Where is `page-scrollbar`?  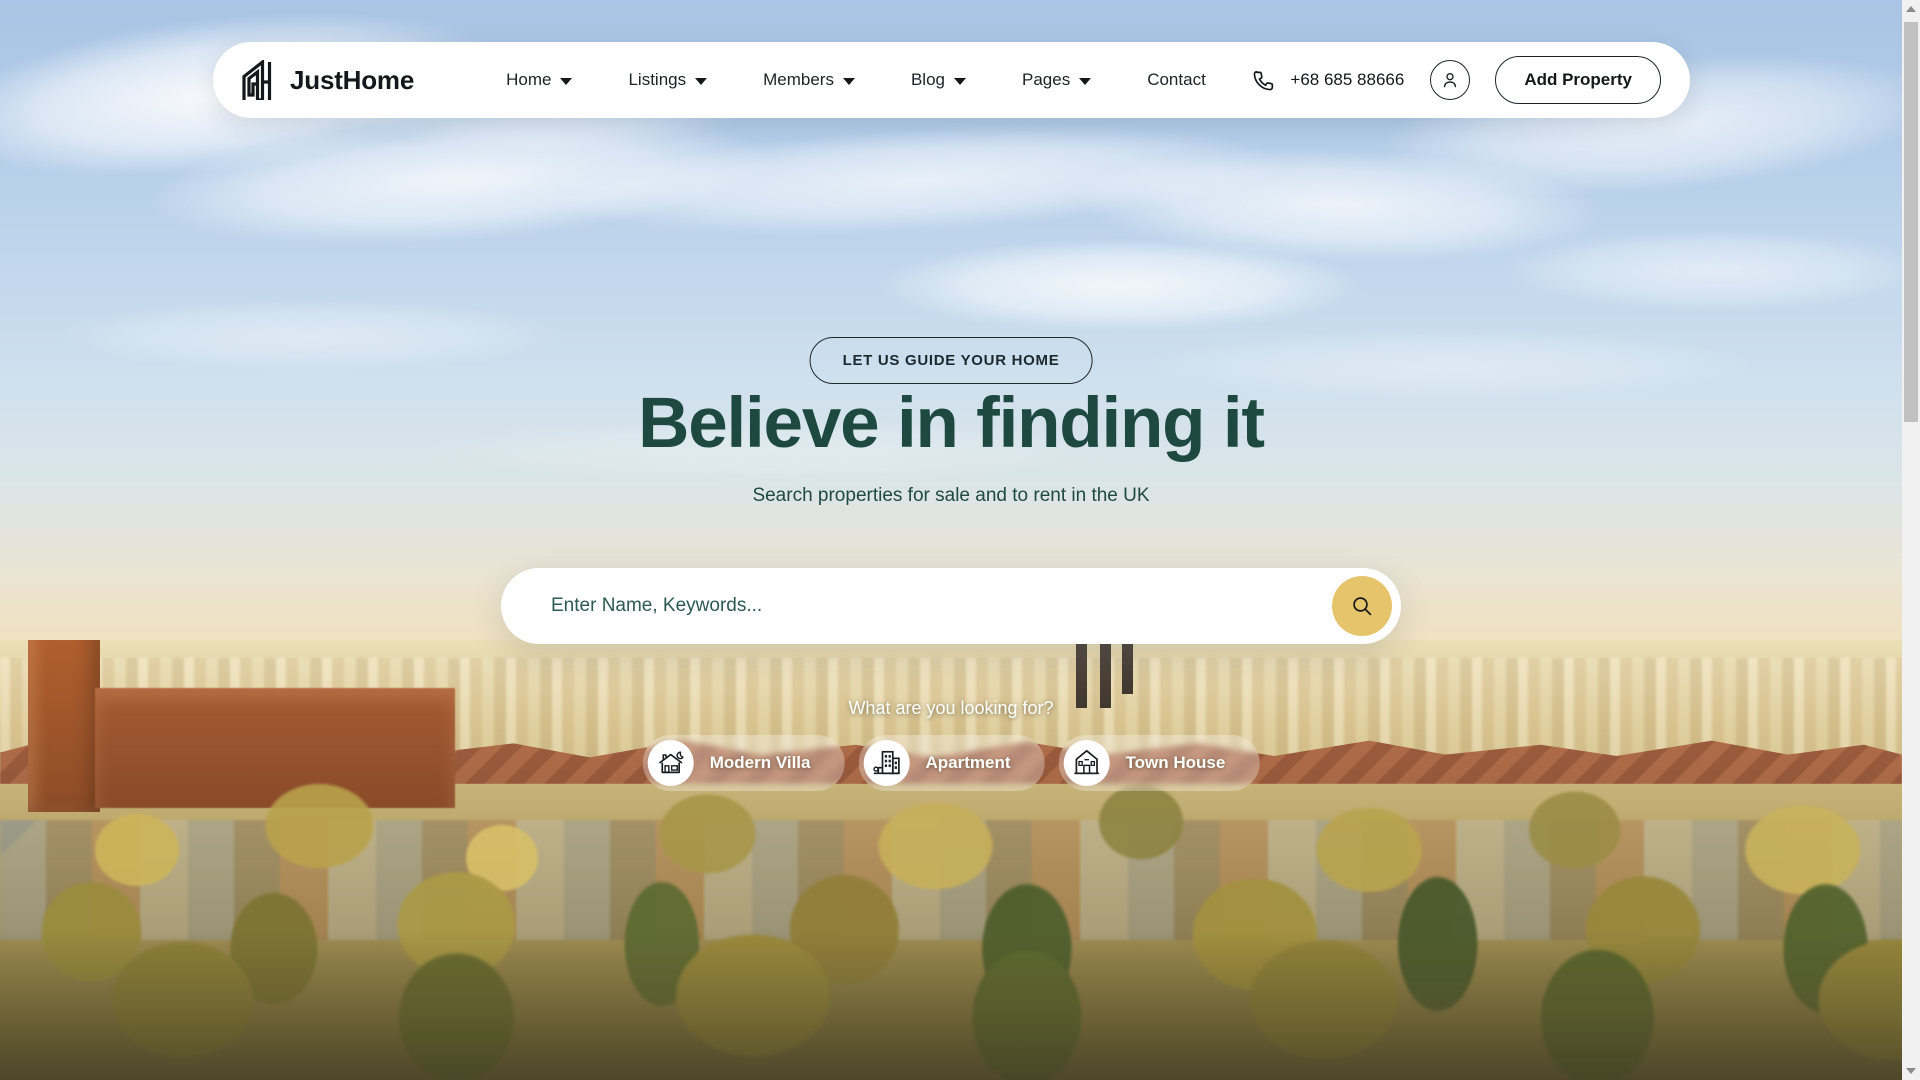 page-scrollbar is located at coordinates (1911, 540).